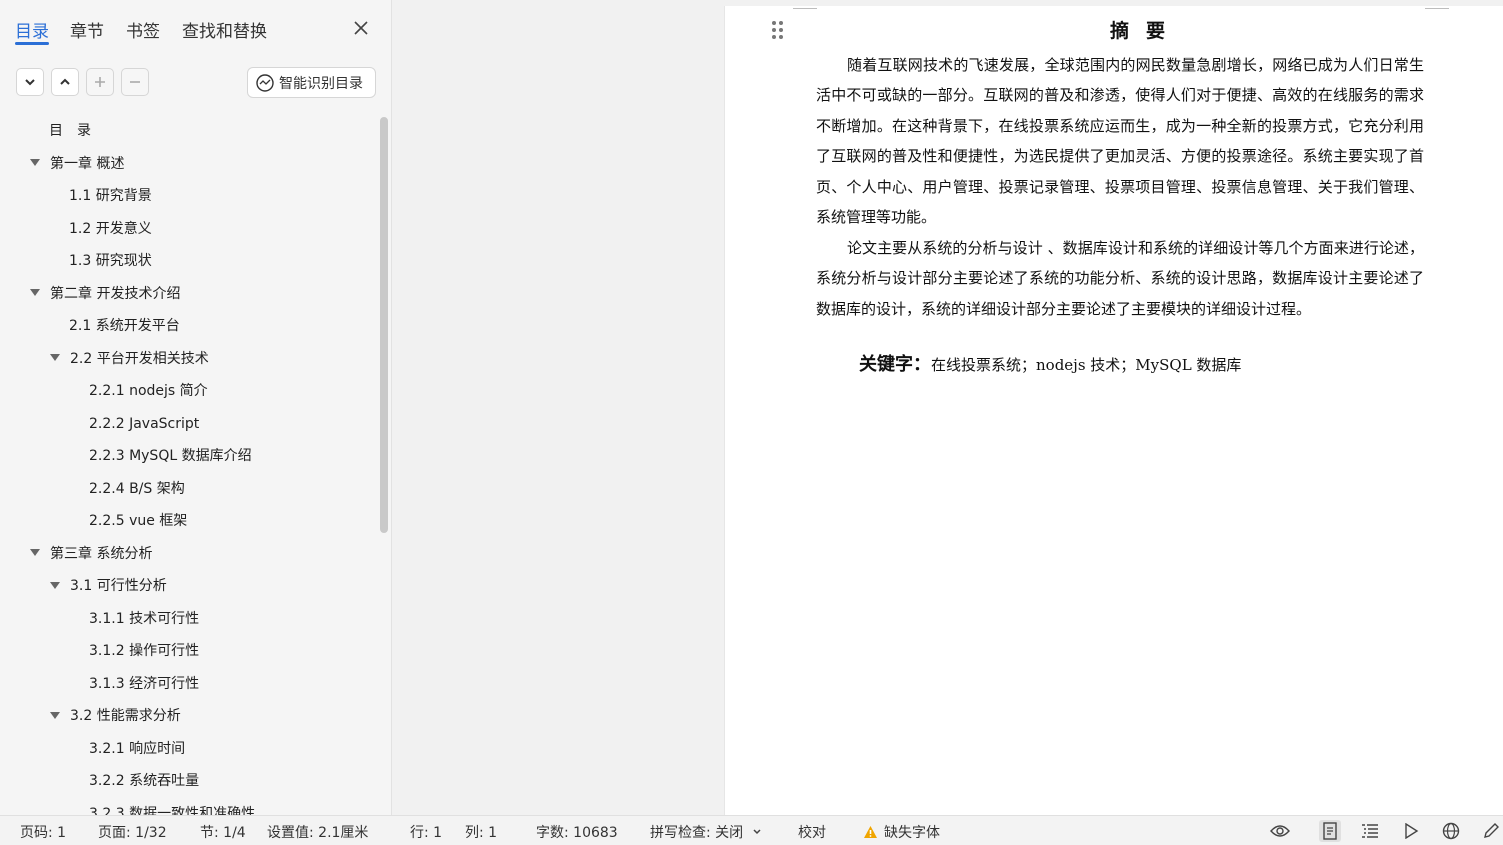 Image resolution: width=1503 pixels, height=845 pixels. What do you see at coordinates (321, 83) in the screenshot?
I see `smart-detect-label: 智能识别目录` at bounding box center [321, 83].